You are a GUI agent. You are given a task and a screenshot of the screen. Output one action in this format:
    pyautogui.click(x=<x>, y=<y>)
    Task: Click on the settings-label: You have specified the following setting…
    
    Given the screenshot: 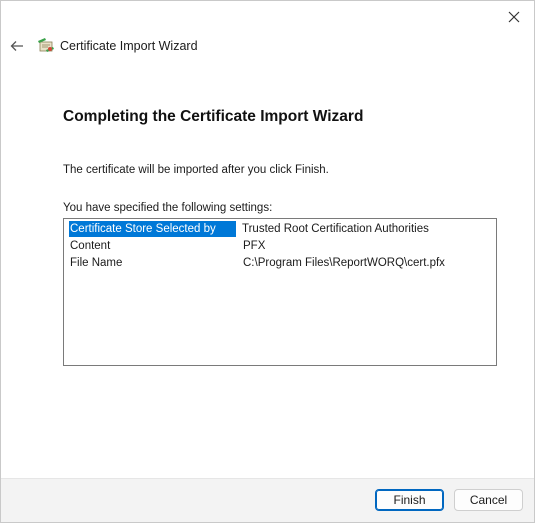 What is the action you would take?
    pyautogui.click(x=168, y=208)
    